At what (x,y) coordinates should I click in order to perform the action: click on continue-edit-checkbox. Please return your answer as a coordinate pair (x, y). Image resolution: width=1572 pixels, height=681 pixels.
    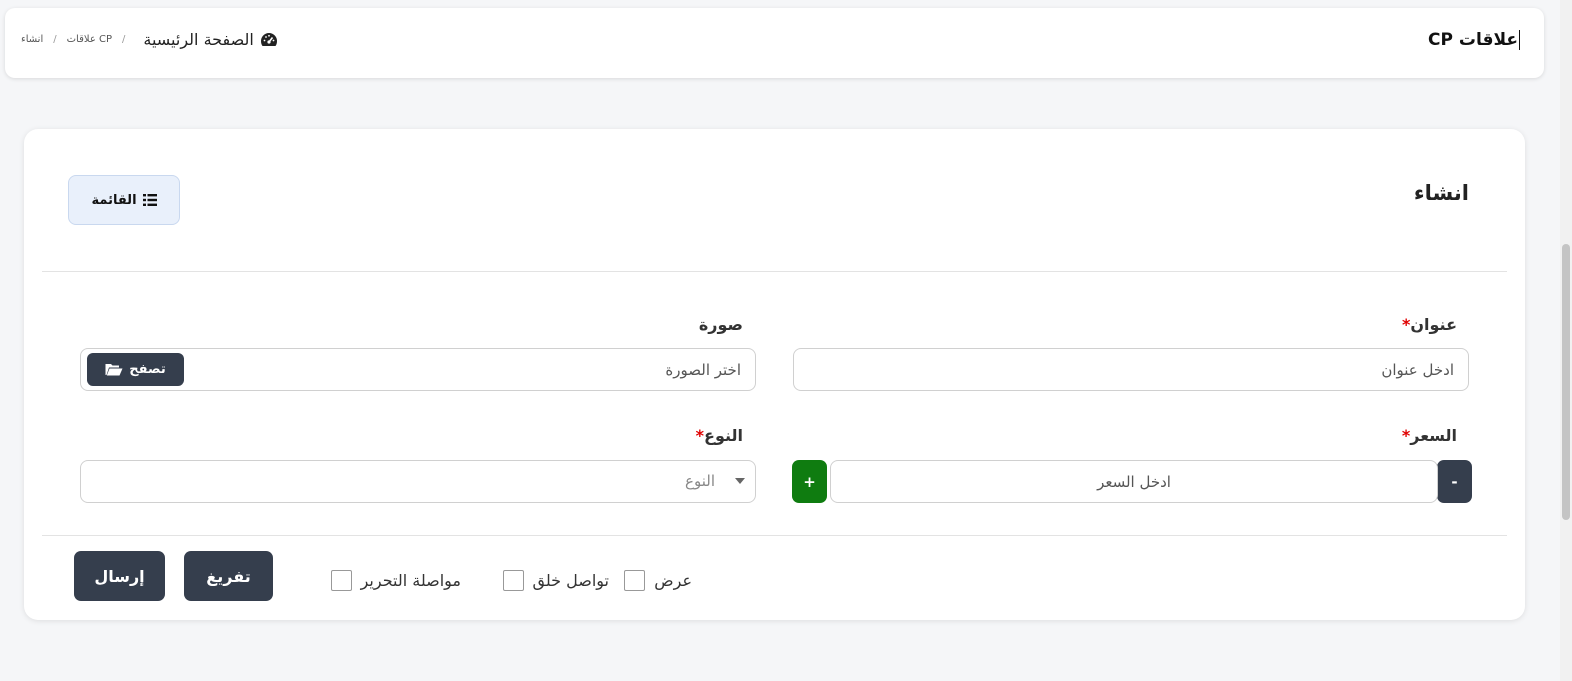
    Looking at the image, I should click on (341, 580).